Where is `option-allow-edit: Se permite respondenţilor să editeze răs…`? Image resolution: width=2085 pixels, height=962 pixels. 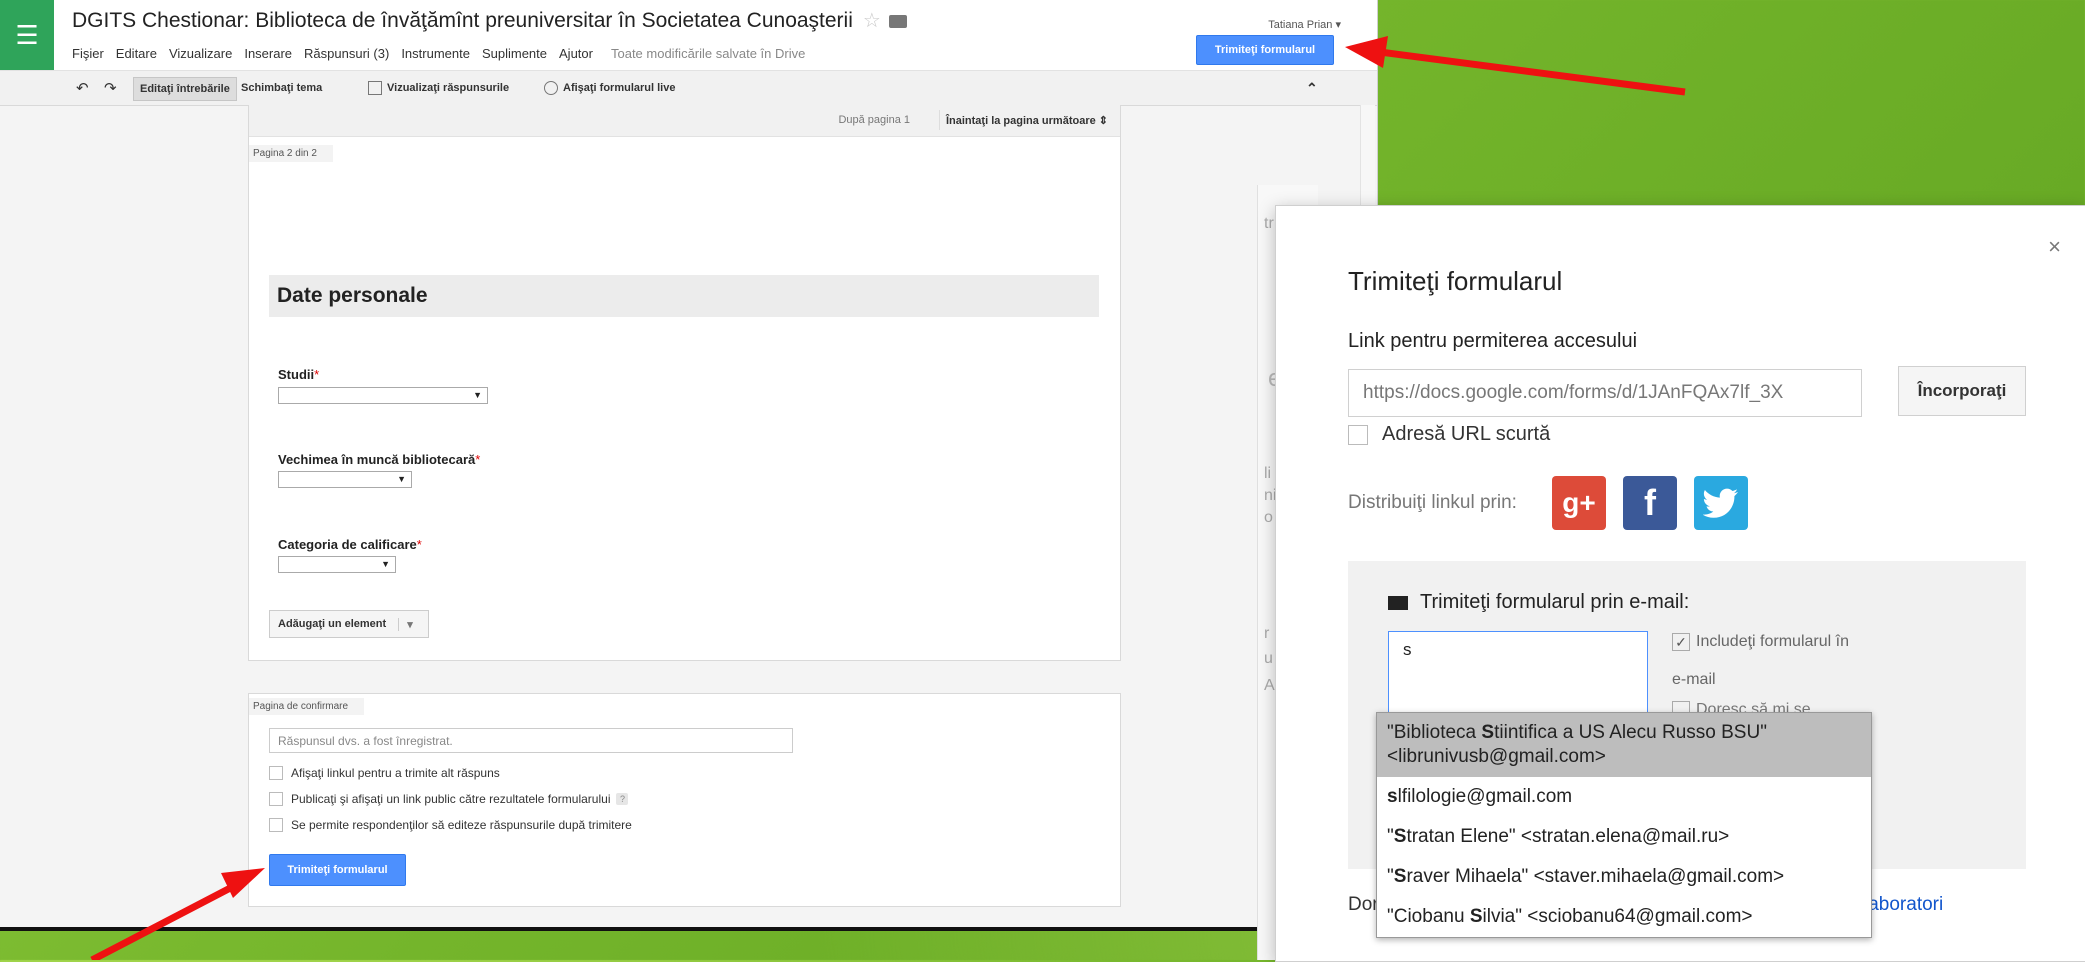
option-allow-edit: Se permite respondenţilor să editeze răs… is located at coordinates (450, 825).